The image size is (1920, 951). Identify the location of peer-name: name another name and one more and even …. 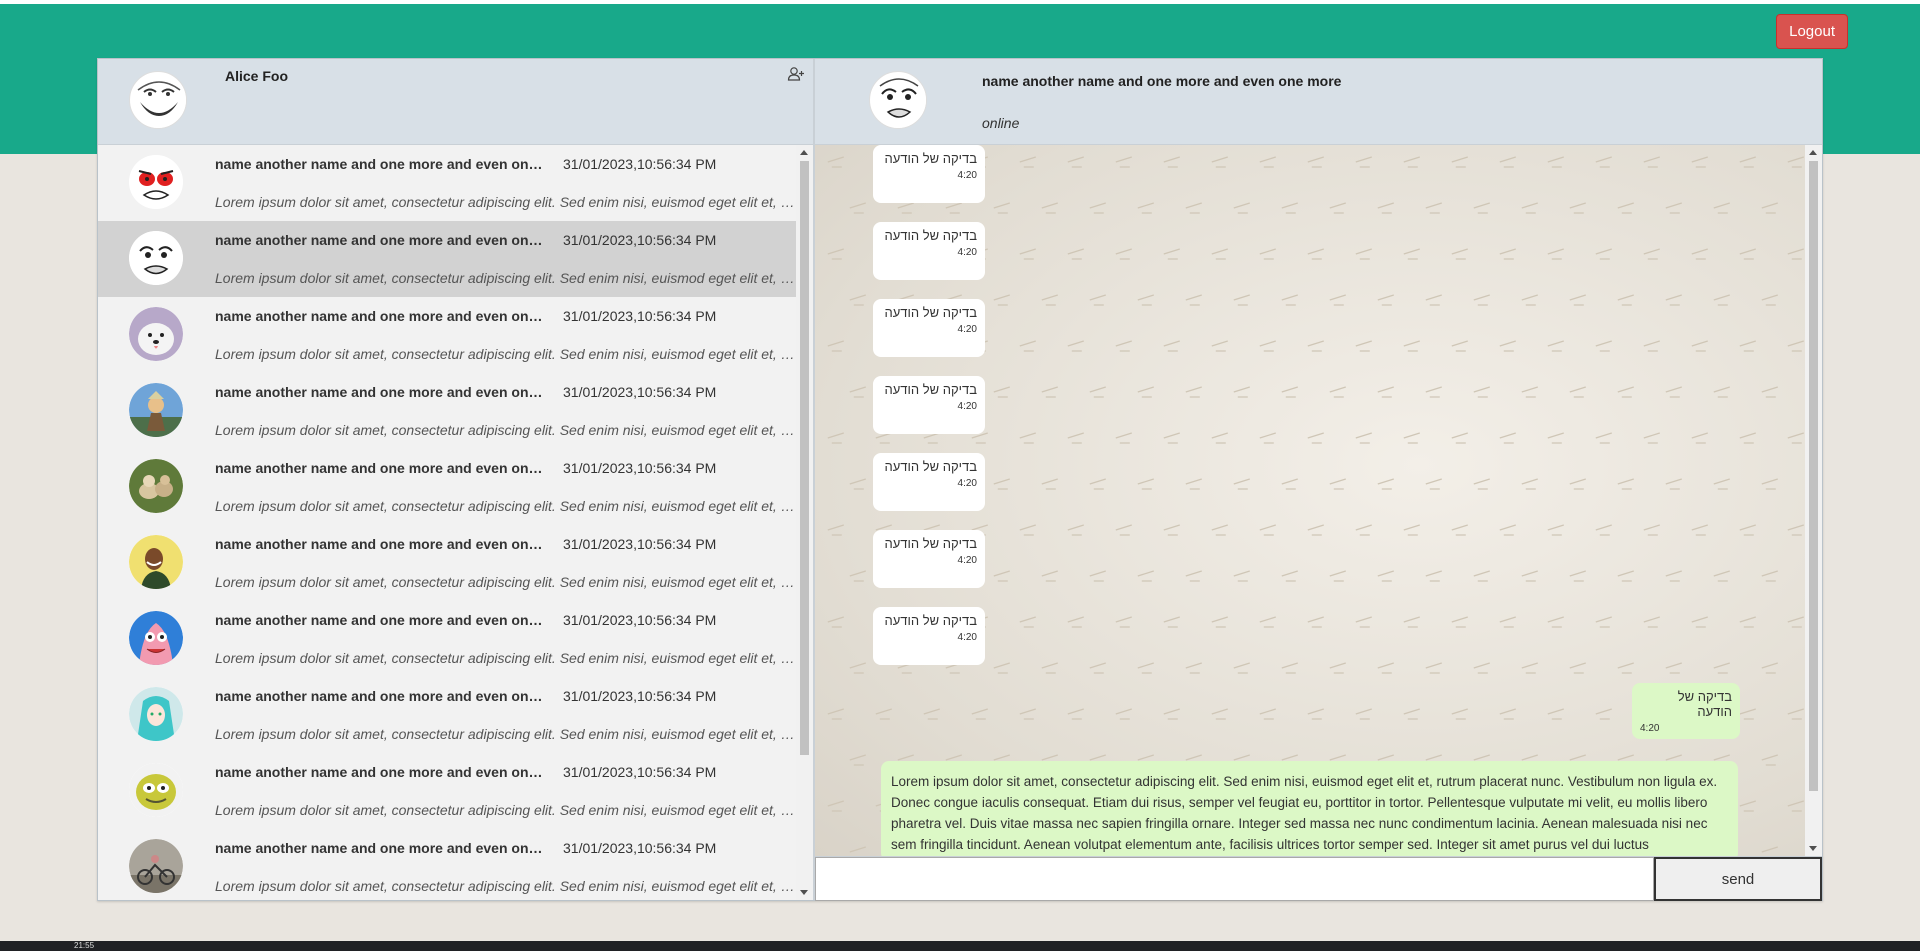
(1162, 81).